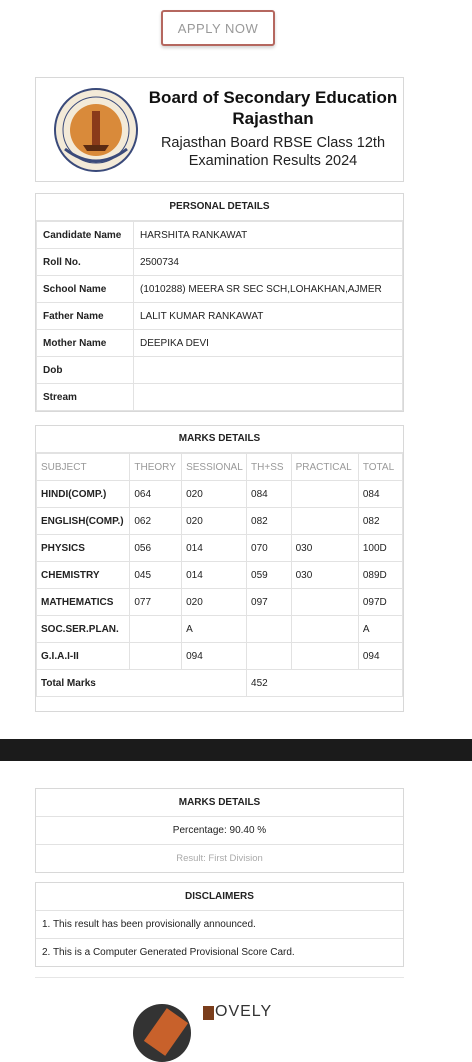  I want to click on personal-label: Candidate Name, so click(85, 235).